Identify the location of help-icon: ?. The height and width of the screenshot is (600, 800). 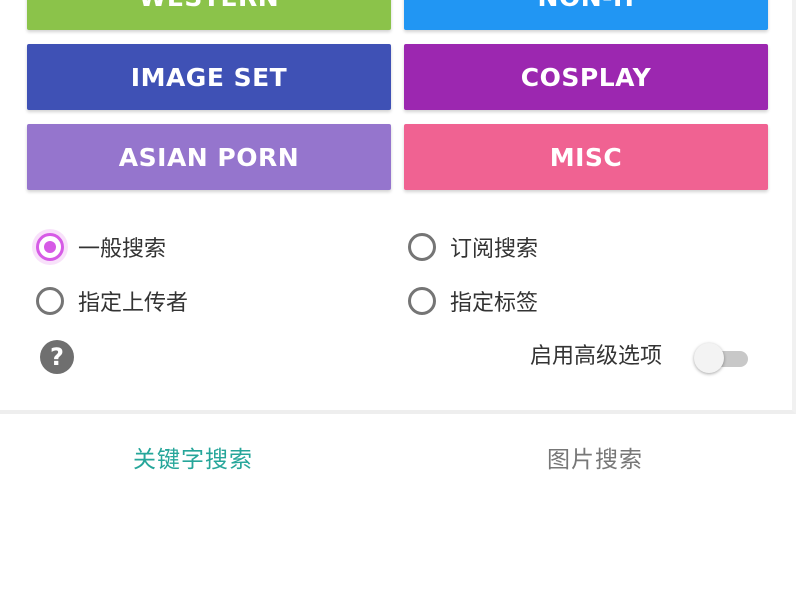
(57, 357).